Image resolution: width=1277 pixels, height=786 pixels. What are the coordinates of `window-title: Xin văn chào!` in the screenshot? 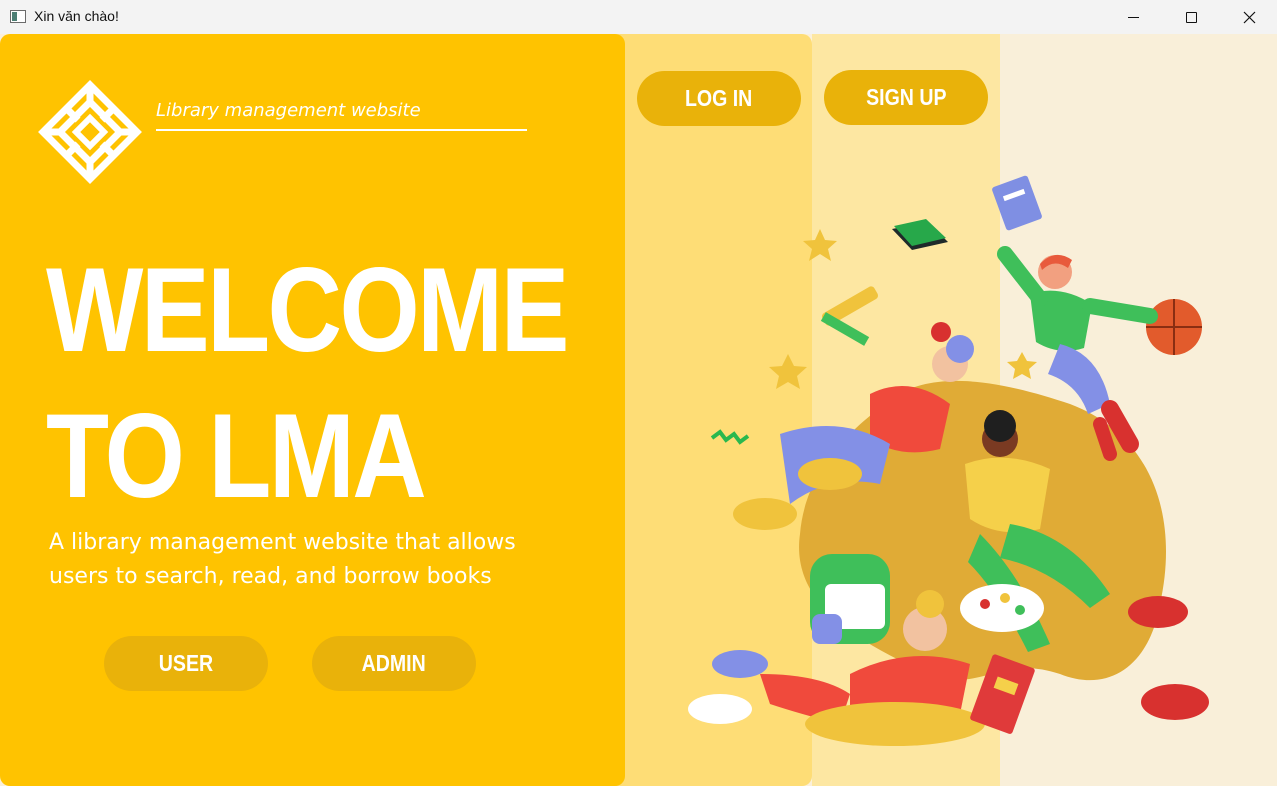 It's located at (76, 16).